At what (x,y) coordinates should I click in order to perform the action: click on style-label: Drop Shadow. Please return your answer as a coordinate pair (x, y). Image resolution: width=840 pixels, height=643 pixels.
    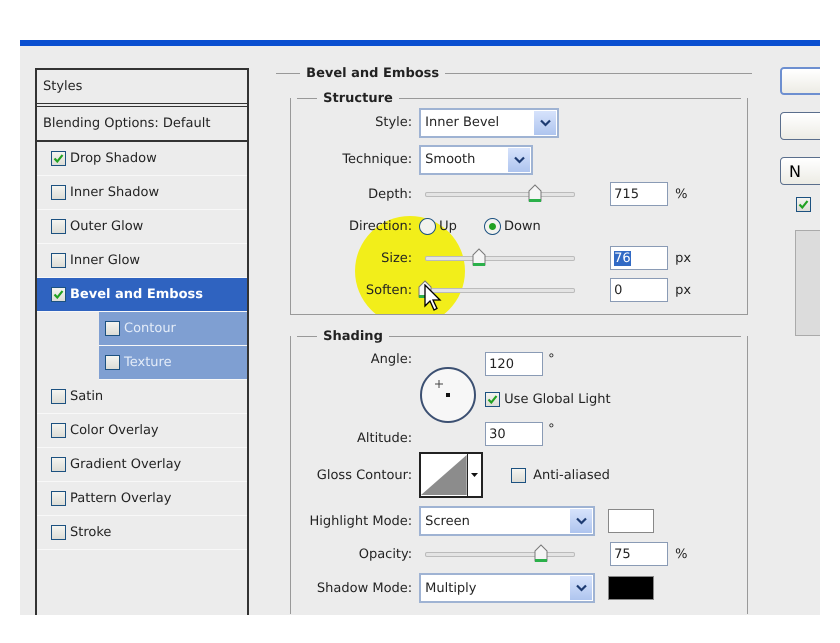
    Looking at the image, I should click on (113, 158).